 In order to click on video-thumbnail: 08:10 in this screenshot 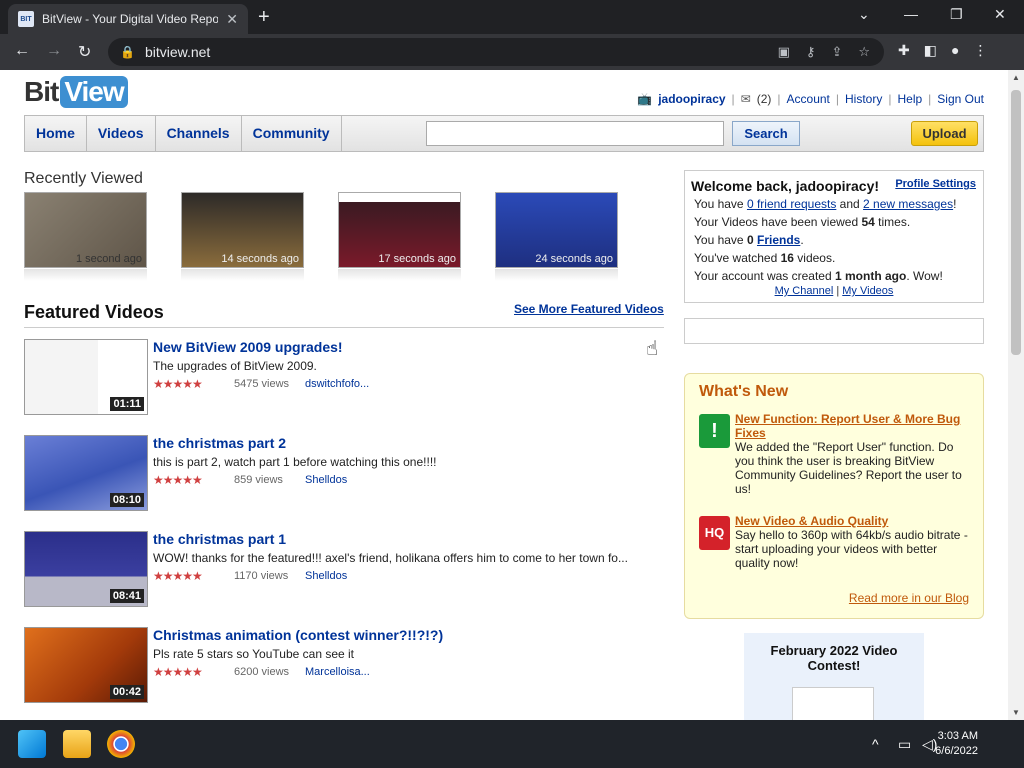, I will do `click(86, 473)`.